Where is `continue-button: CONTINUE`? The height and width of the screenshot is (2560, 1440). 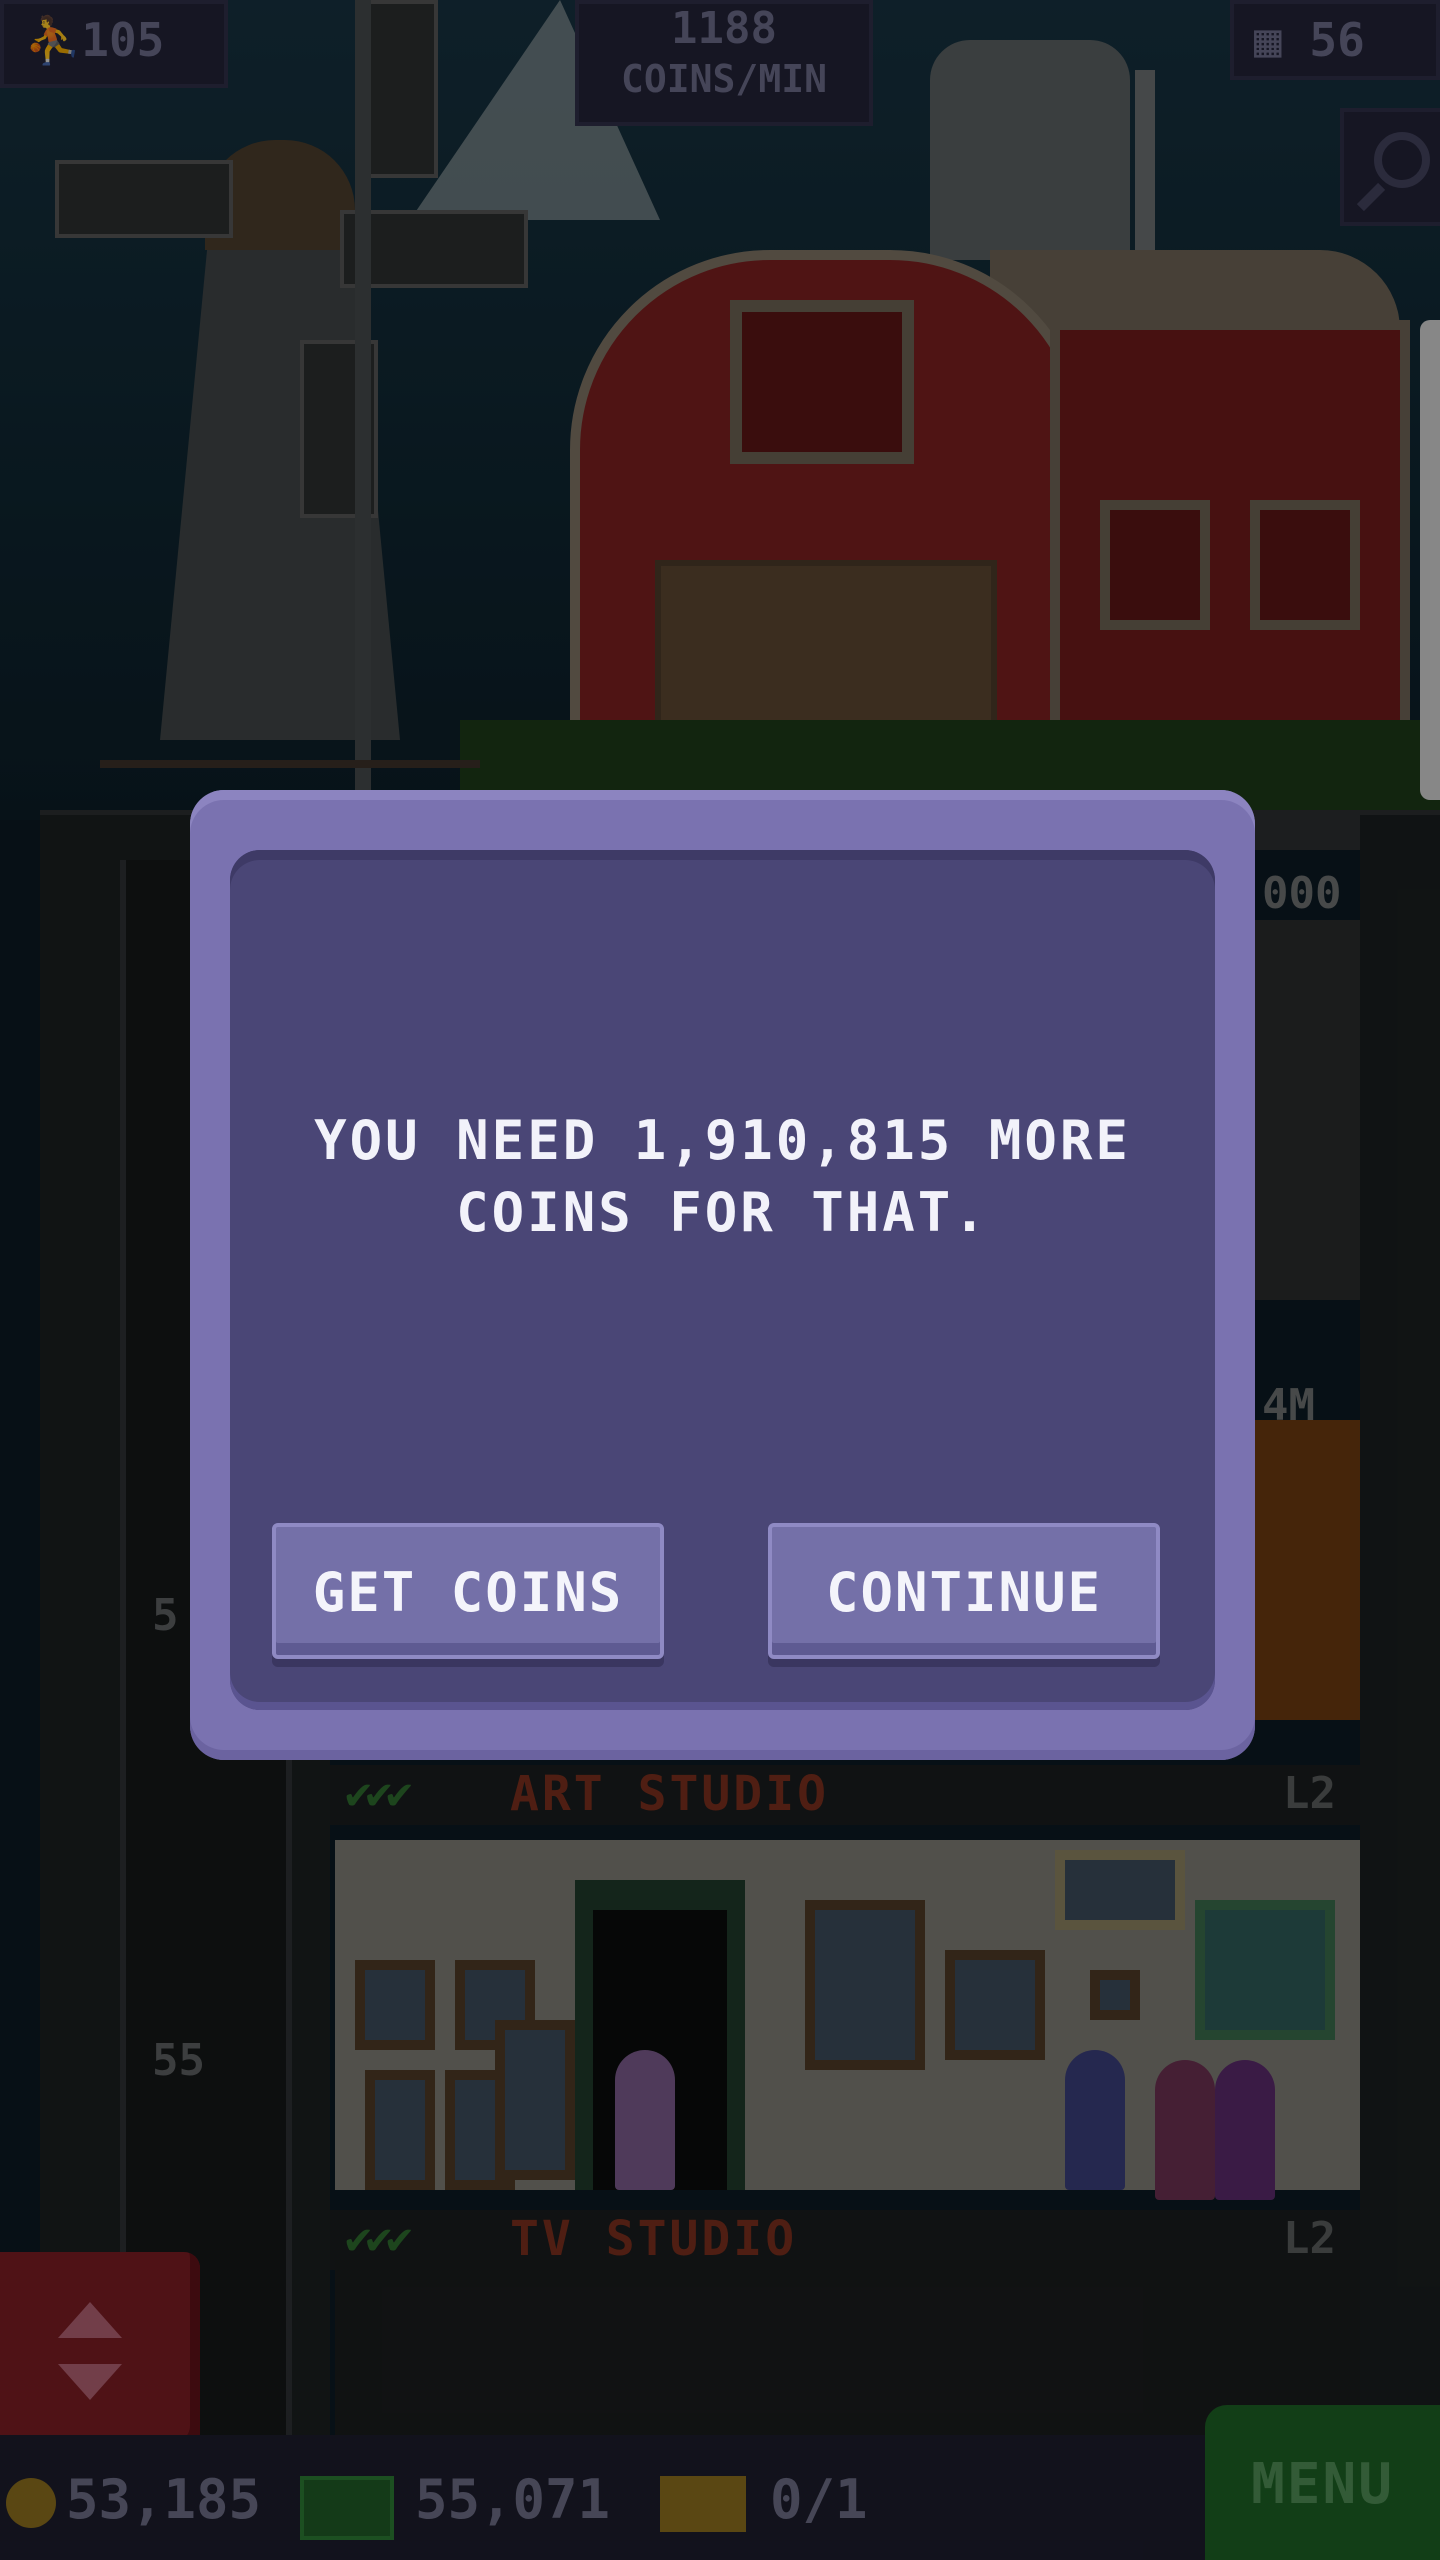 continue-button: CONTINUE is located at coordinates (964, 1591).